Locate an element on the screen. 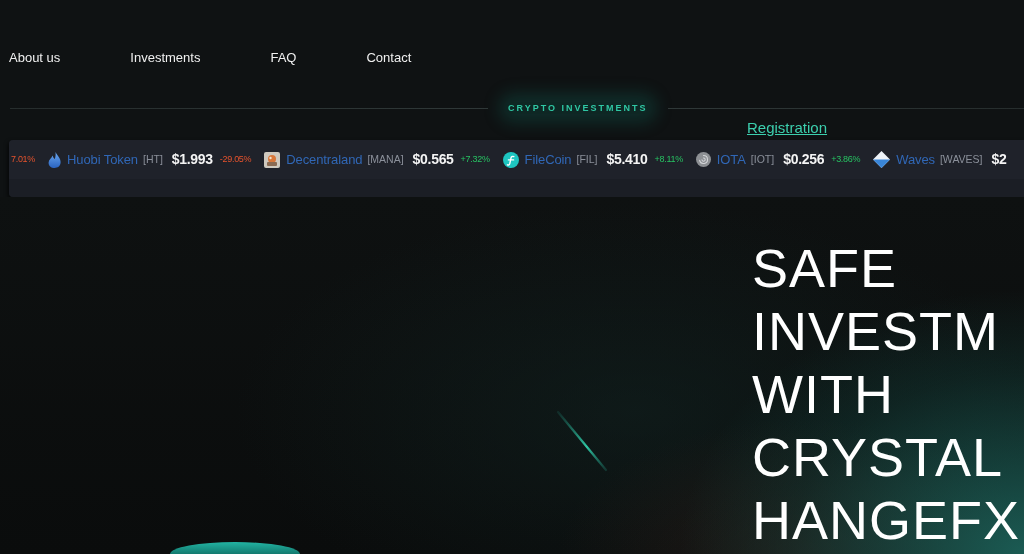 This screenshot has height=554, width=1024. price-change: +7.32% is located at coordinates (475, 159).